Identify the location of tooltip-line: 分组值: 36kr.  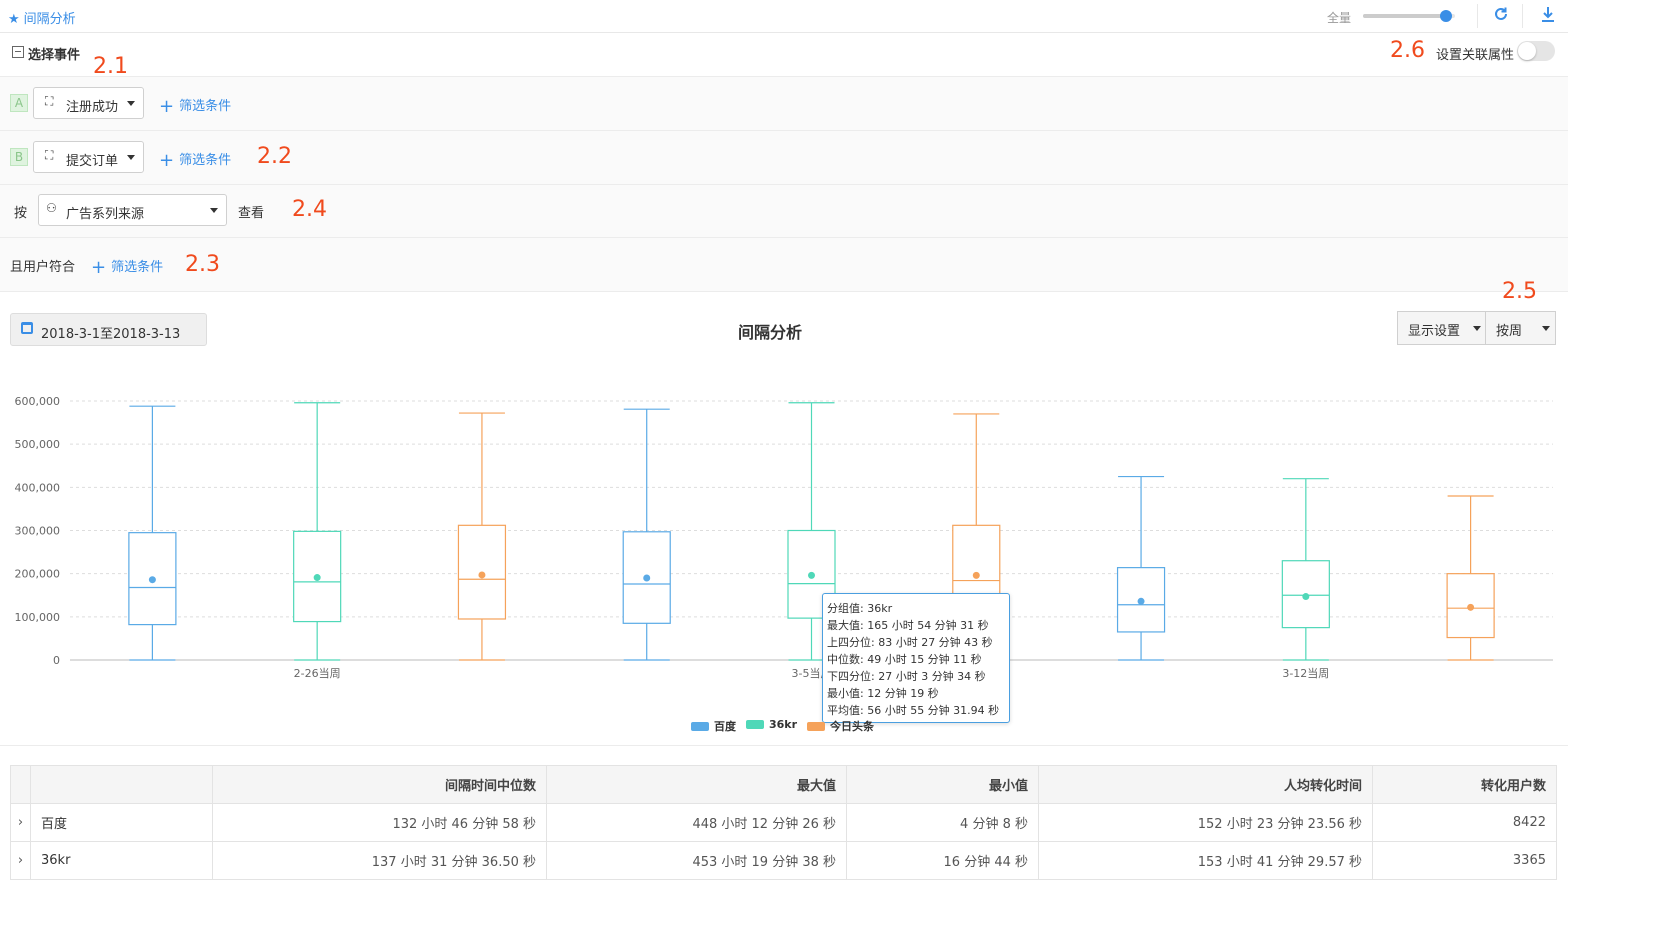
(860, 608).